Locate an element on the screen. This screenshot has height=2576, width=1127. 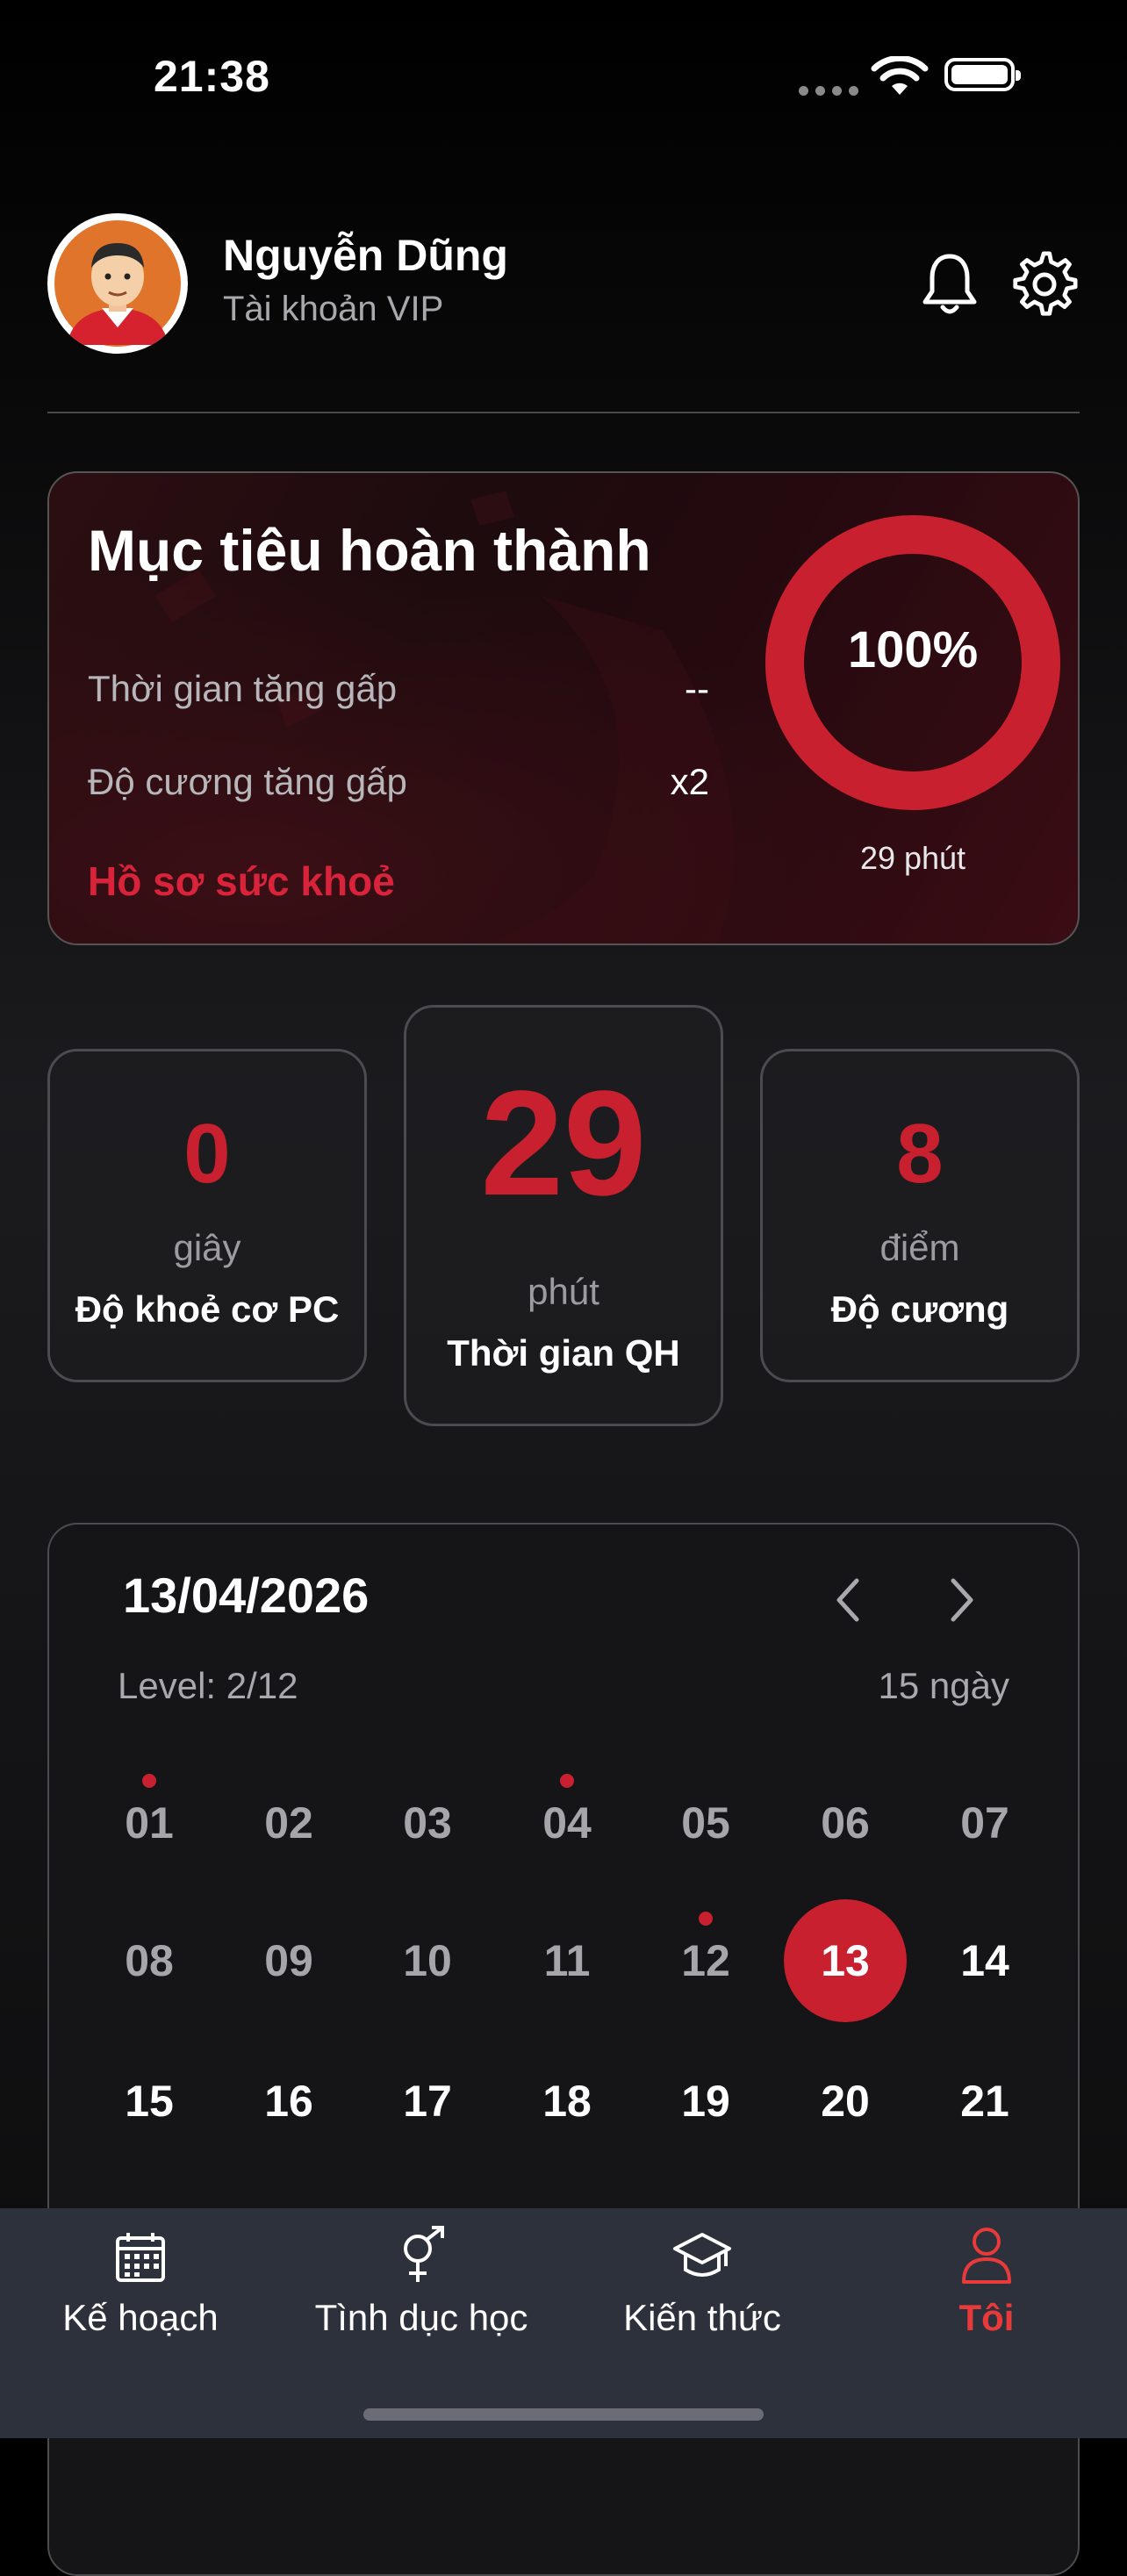
goal-title: Mục tiêu hoàn thành is located at coordinates (369, 550).